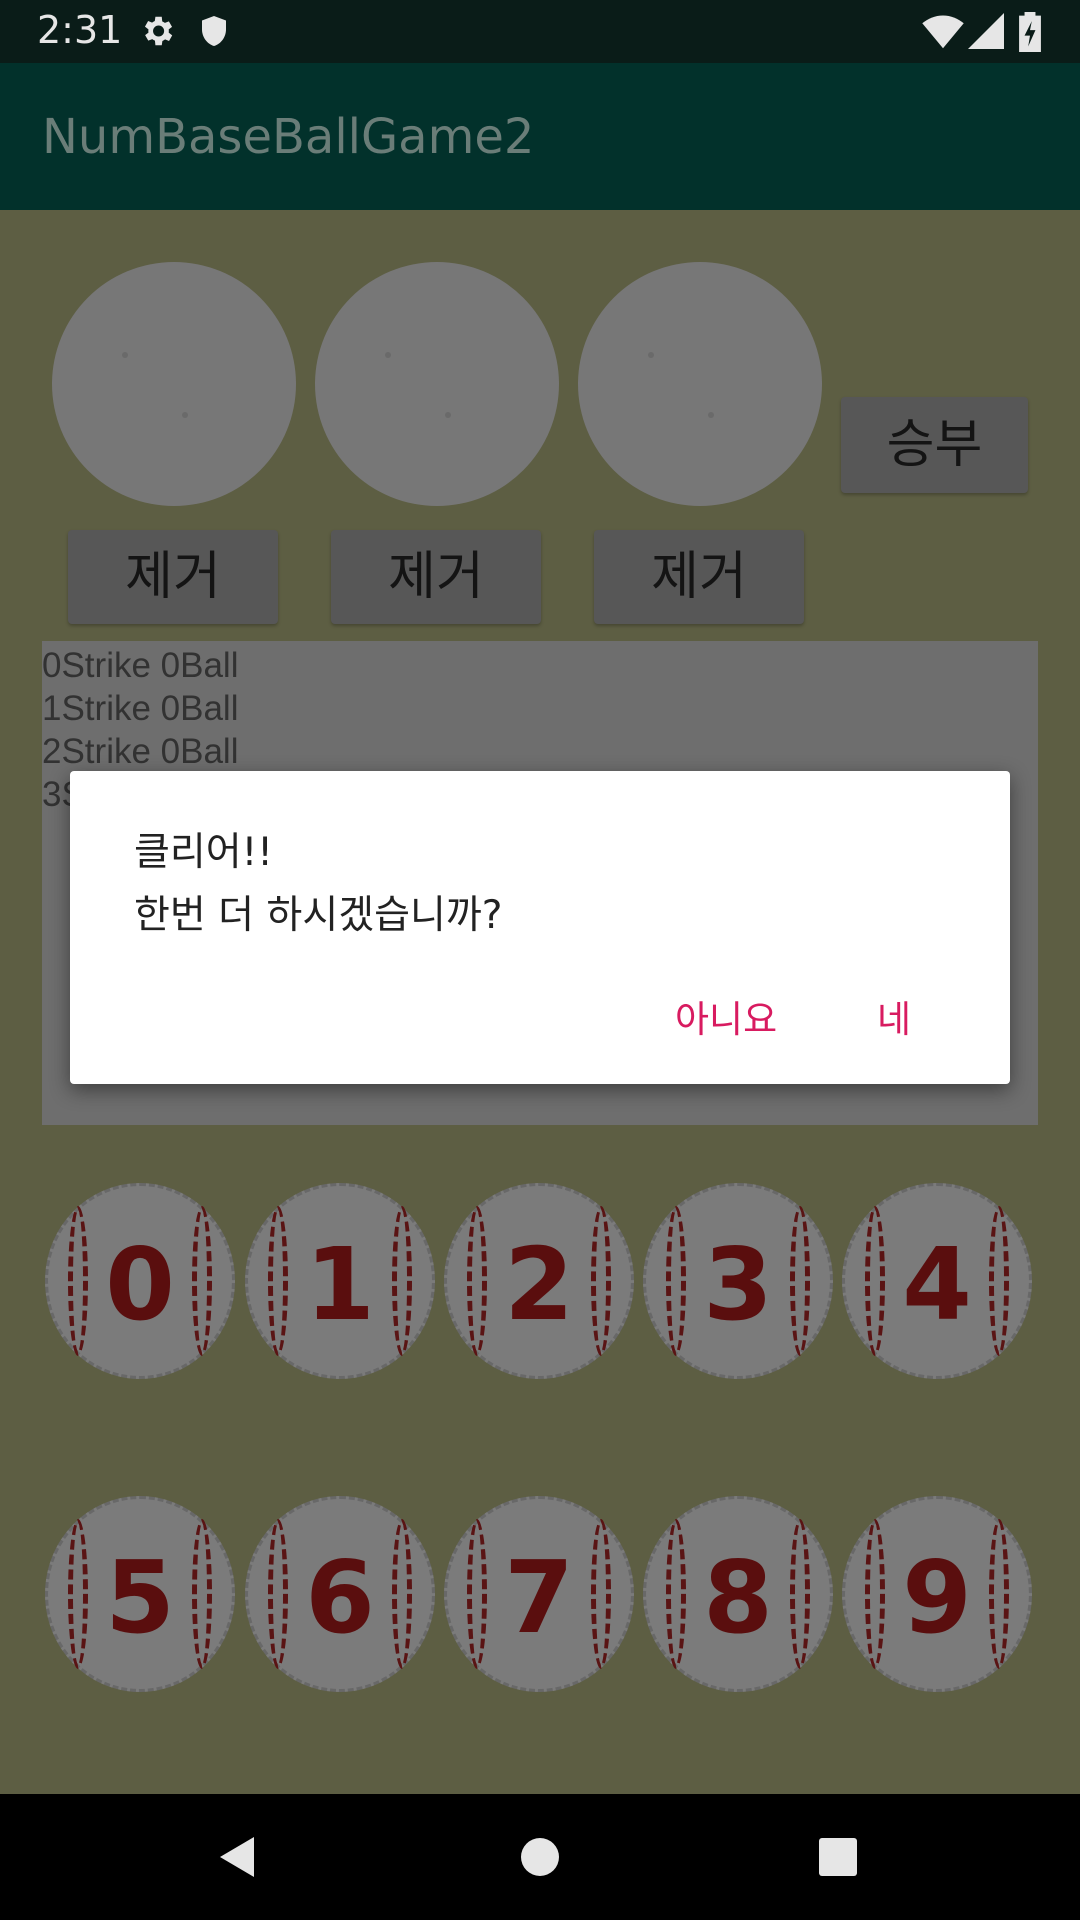  I want to click on dialog-message: 클리어!! 한번 더 하시겠습니까?, so click(318, 884).